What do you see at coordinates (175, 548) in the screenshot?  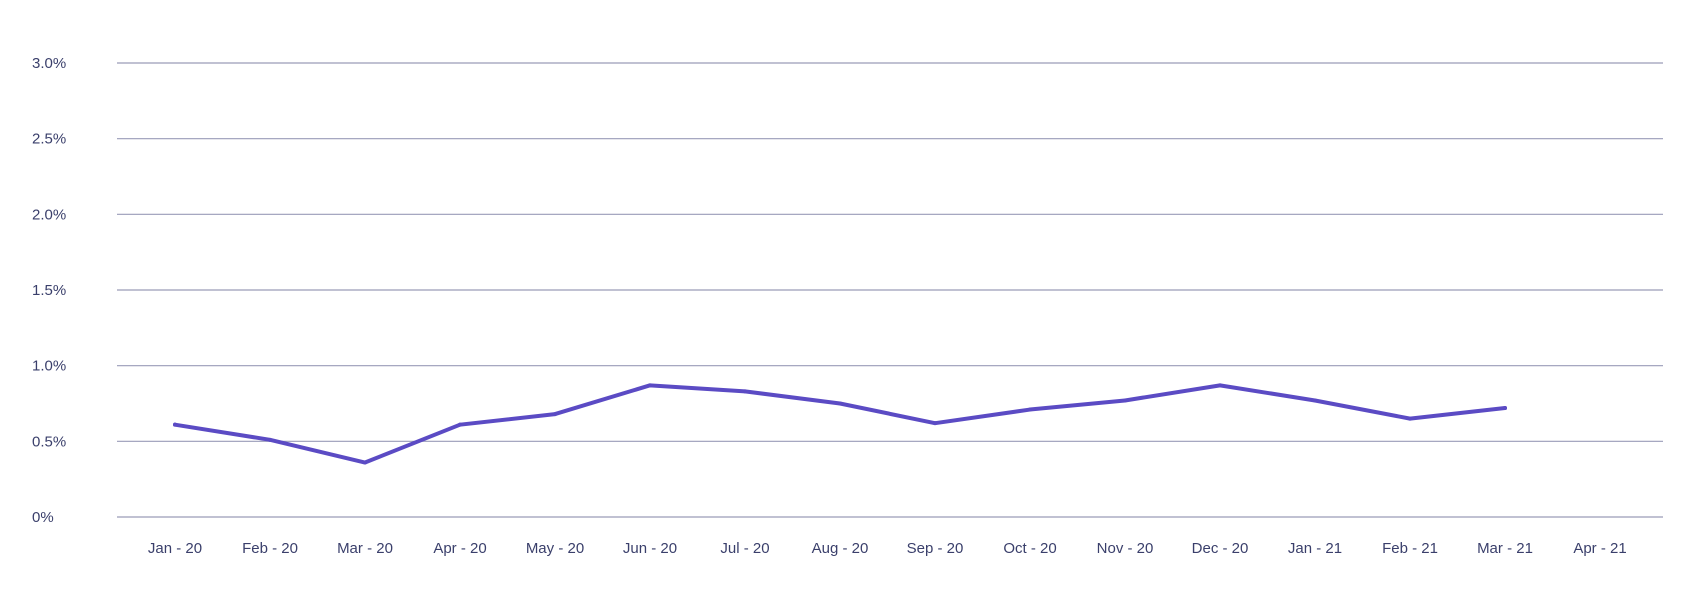 I see `x-tick-label: Jan - 20` at bounding box center [175, 548].